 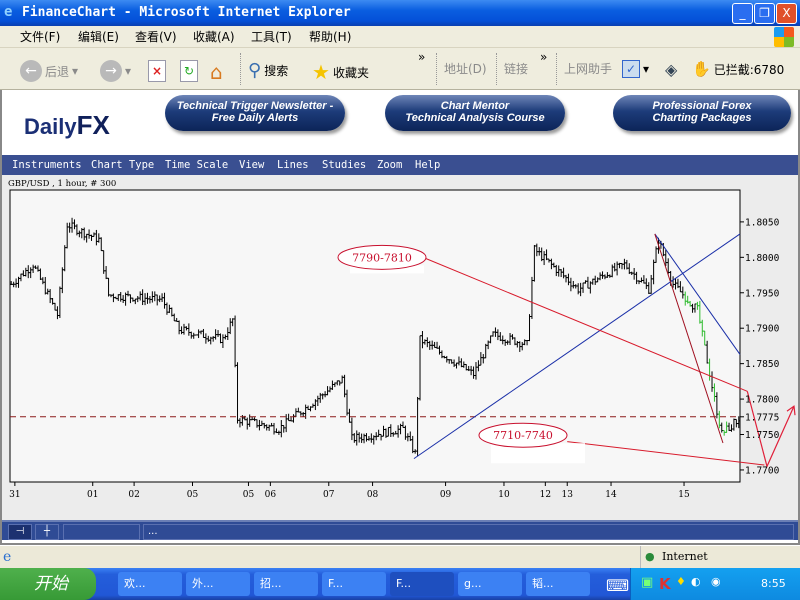 I want to click on info-field, so click(x=101, y=532).